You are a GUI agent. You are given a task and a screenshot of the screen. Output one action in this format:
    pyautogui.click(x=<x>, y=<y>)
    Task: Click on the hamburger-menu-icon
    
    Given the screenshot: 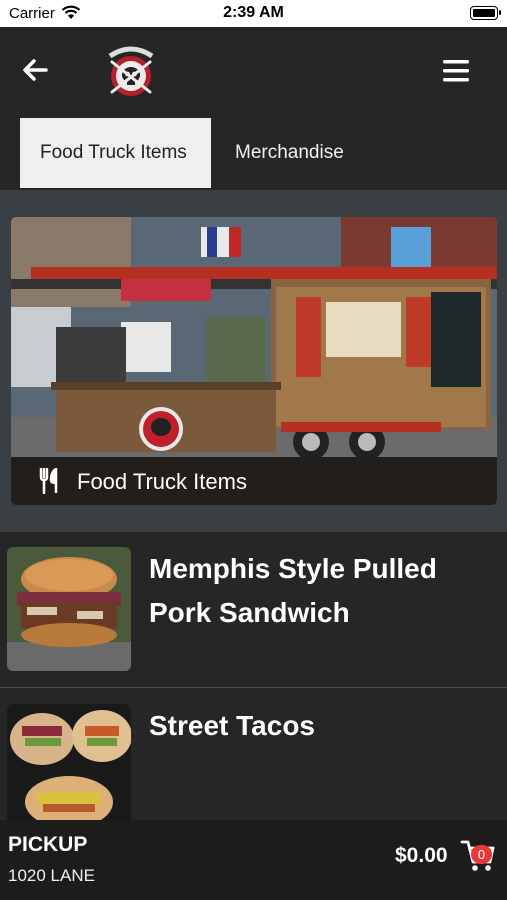 What is the action you would take?
    pyautogui.click(x=456, y=71)
    